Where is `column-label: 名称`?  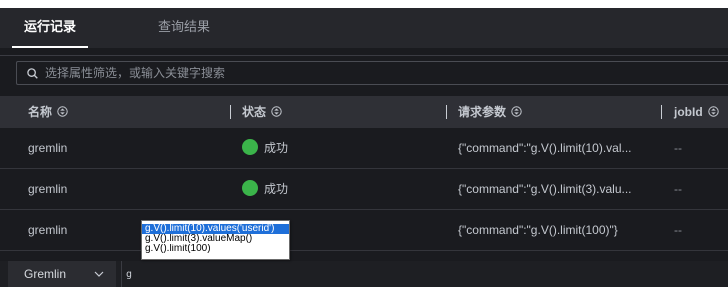 column-label: 名称 is located at coordinates (40, 112).